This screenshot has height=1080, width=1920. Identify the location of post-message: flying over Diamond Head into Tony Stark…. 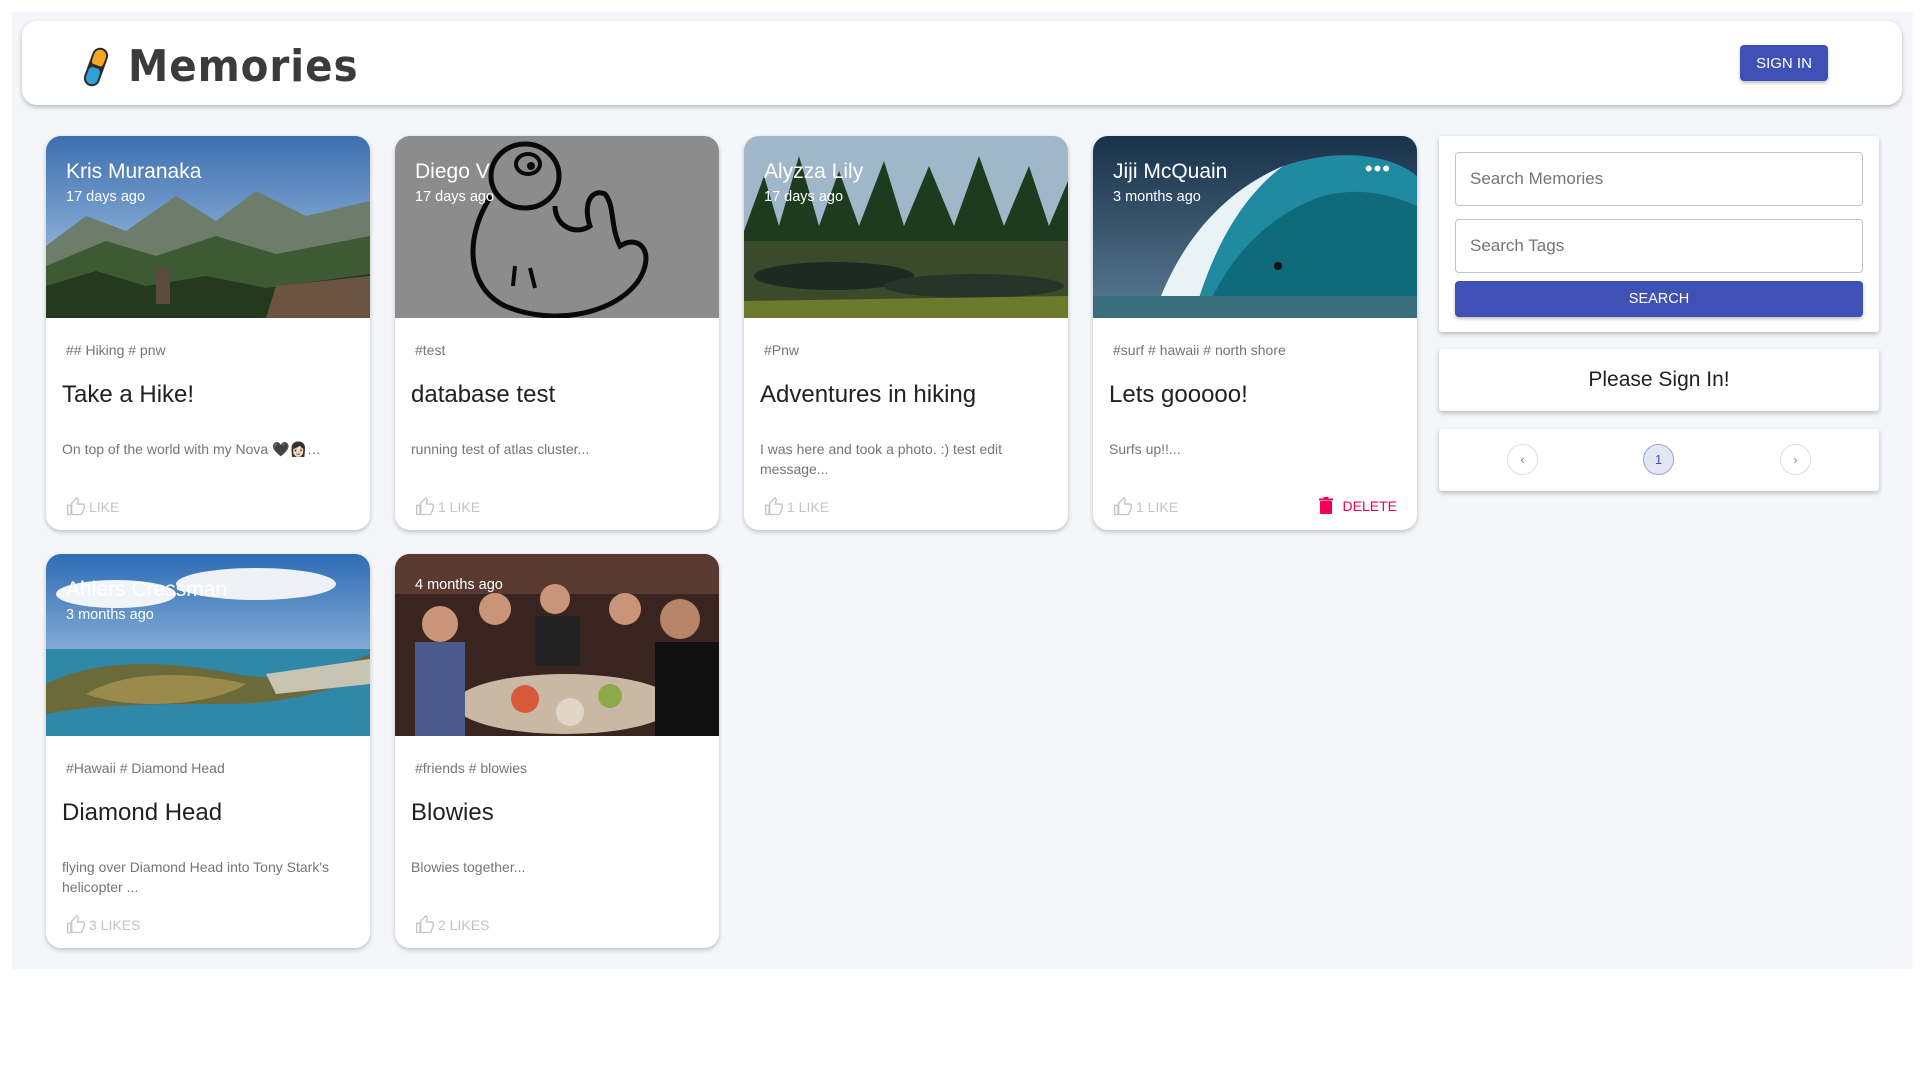
(195, 877).